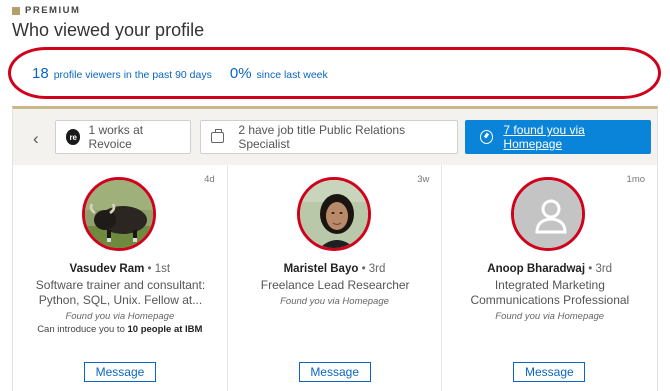 This screenshot has height=391, width=670. I want to click on premium-label: PREMIUM, so click(53, 10).